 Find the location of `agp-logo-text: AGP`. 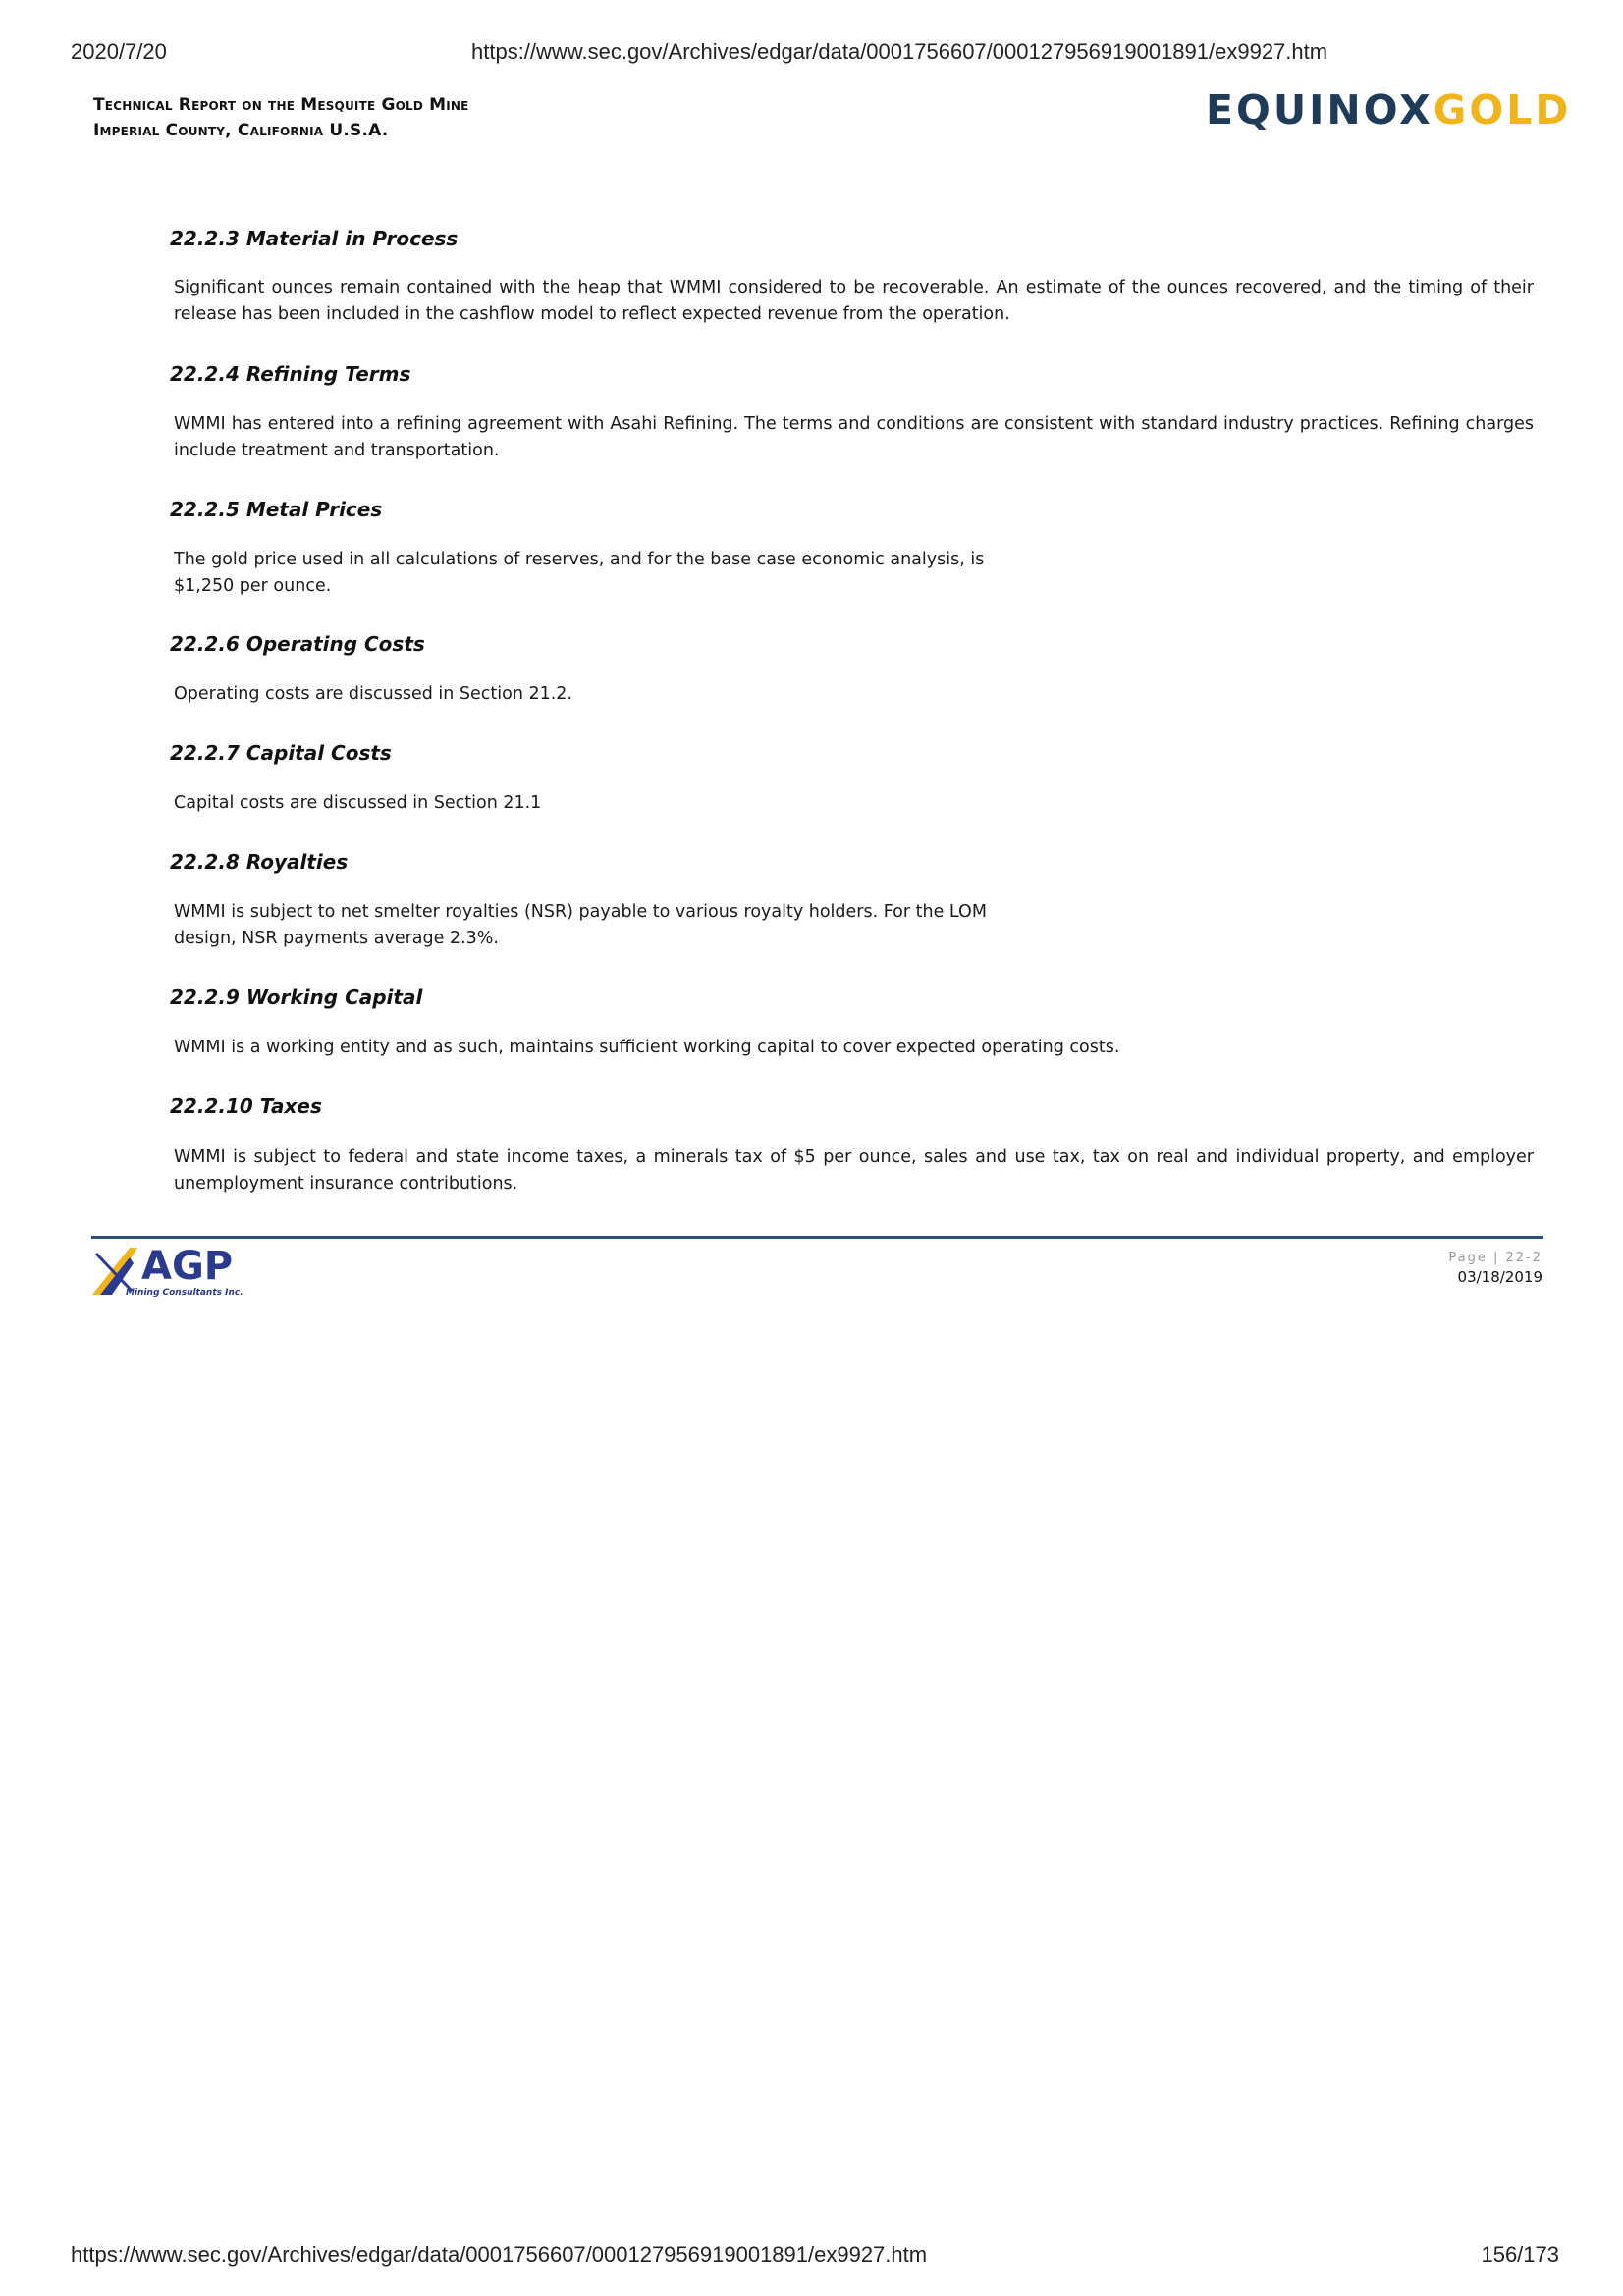

agp-logo-text: AGP is located at coordinates (187, 1266).